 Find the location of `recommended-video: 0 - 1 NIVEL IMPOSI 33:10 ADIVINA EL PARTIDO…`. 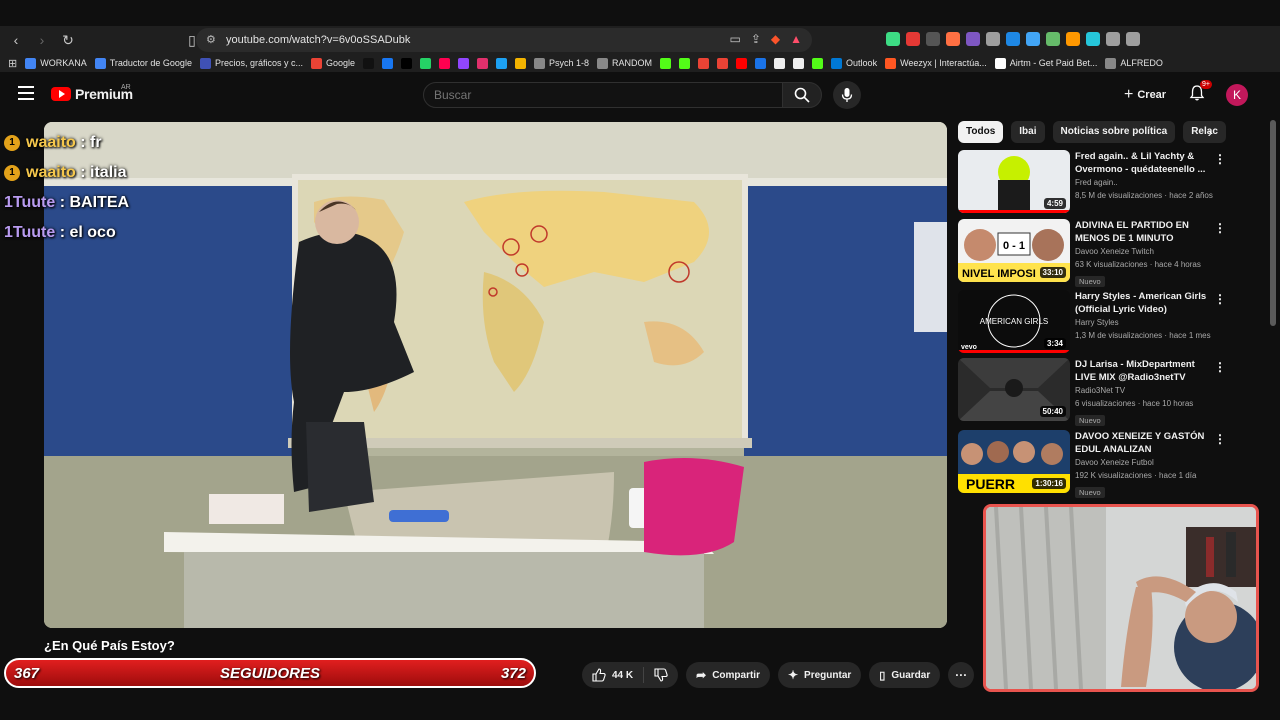

recommended-video: 0 - 1 NIVEL IMPOSI 33:10 ADIVINA EL PARTIDO… is located at coordinates (1108, 253).